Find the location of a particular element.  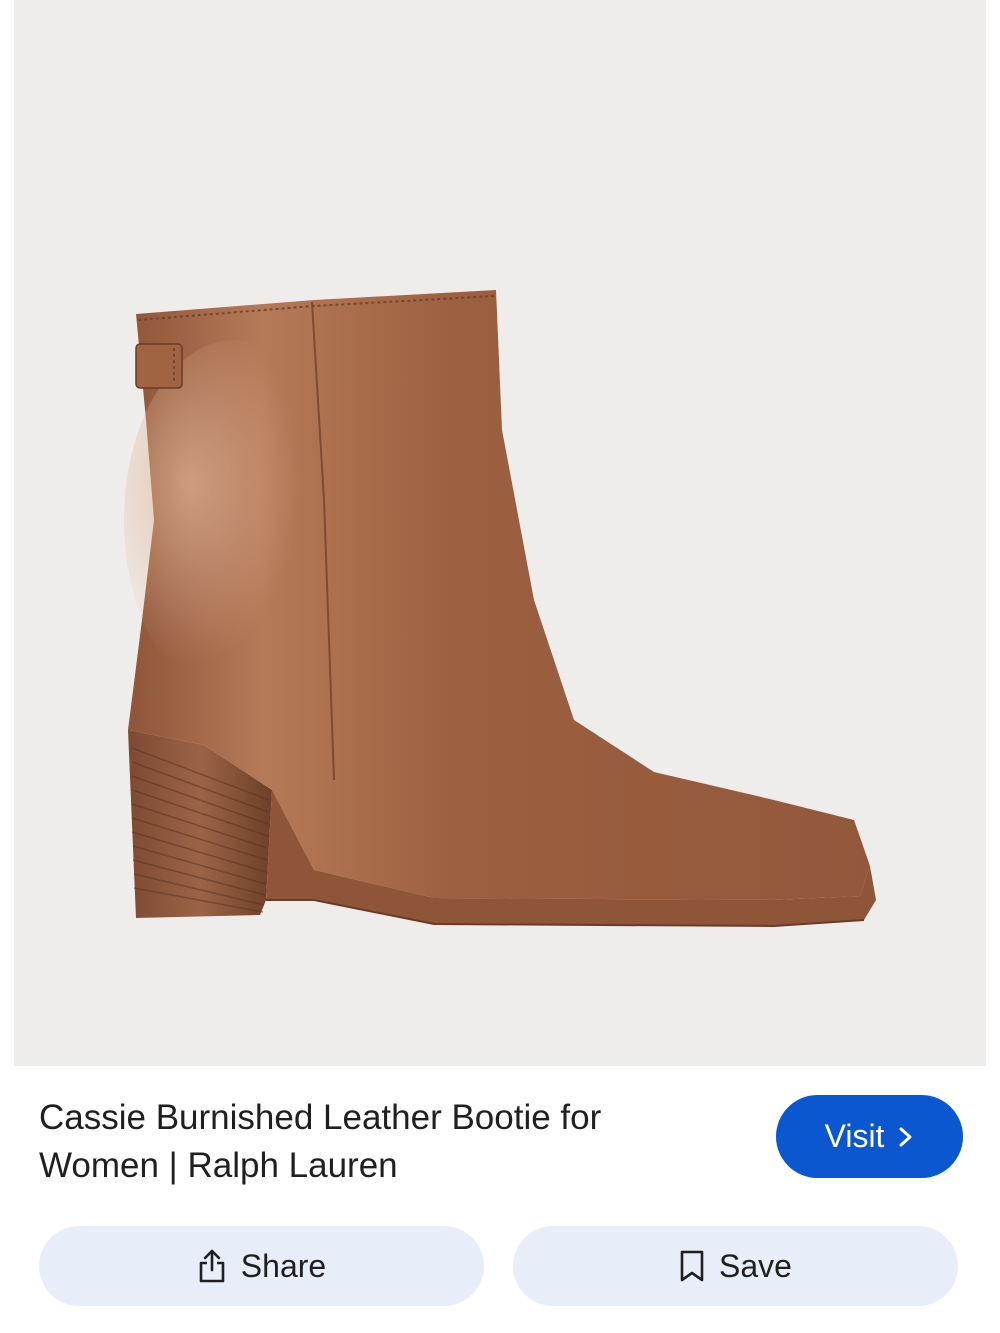

visit-button-label: Visit is located at coordinates (854, 1136).